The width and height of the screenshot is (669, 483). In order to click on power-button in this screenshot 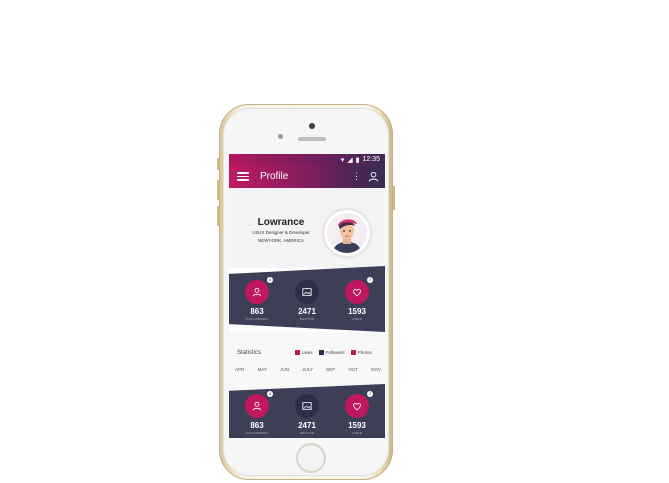, I will do `click(394, 198)`.